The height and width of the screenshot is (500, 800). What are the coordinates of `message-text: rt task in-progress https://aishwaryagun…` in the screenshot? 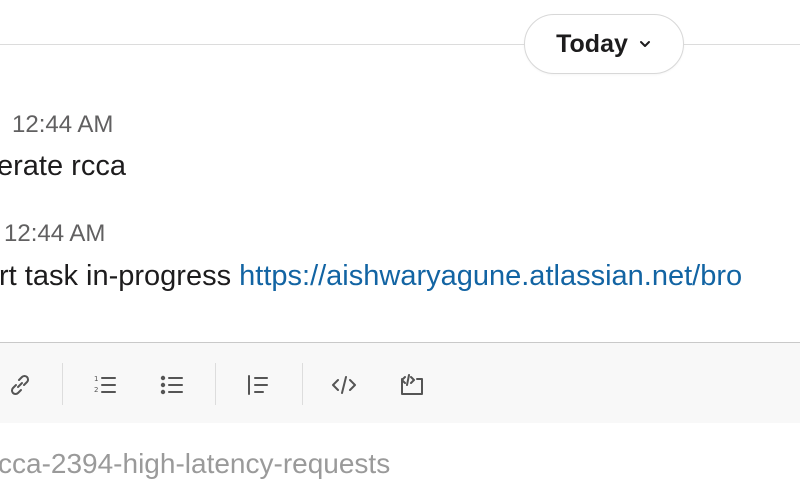 It's located at (371, 276).